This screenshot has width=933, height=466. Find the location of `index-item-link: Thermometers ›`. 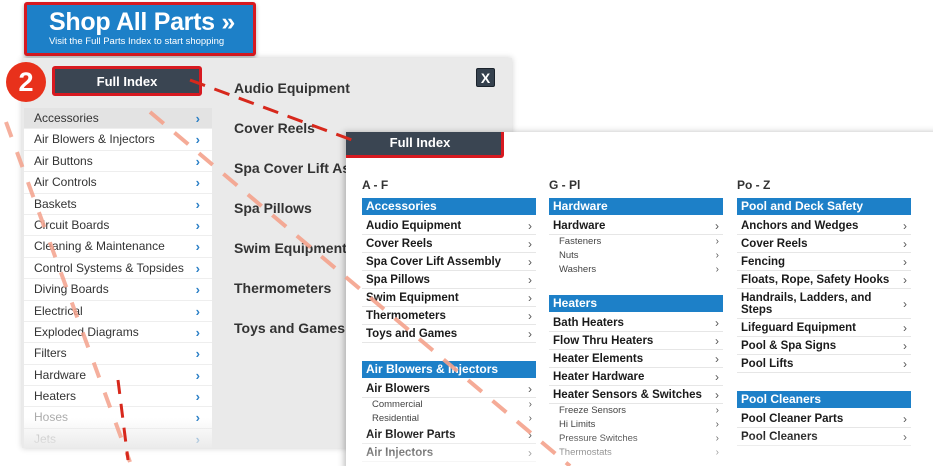

index-item-link: Thermometers › is located at coordinates (449, 316).